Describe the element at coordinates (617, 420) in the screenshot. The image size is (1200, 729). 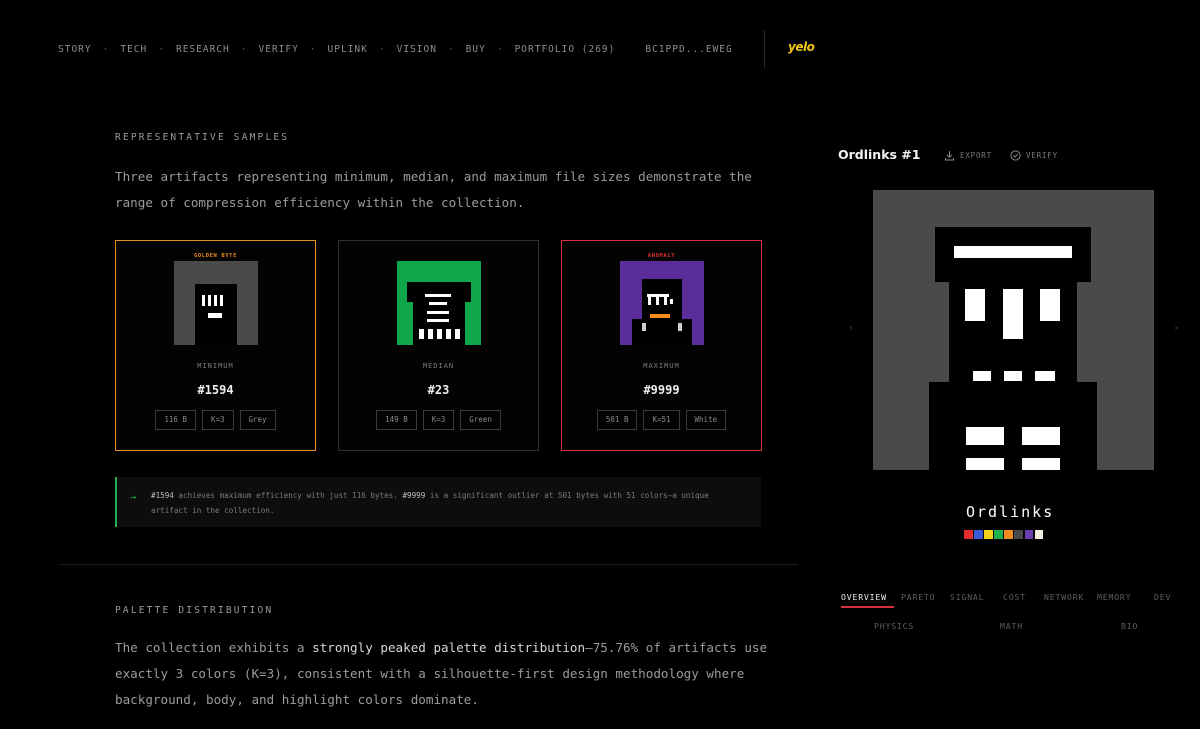
I see `size-chip: 501 B` at that location.